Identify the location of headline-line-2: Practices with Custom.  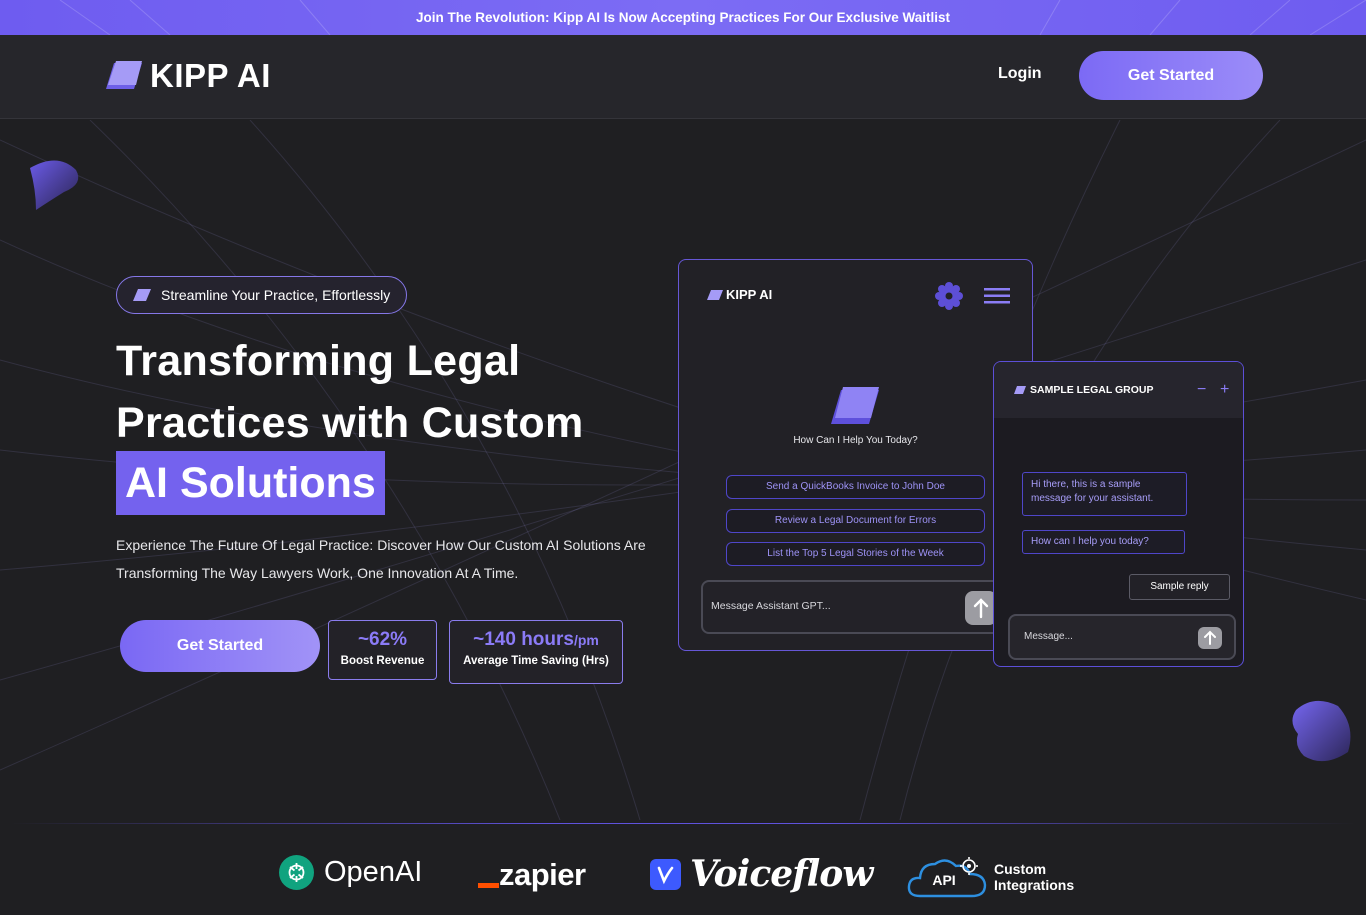
(350, 423).